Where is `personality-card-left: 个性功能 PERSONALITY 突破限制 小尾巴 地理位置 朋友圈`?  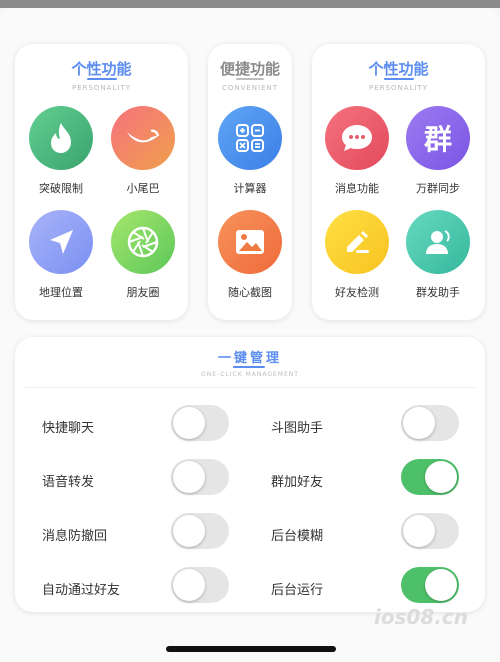
personality-card-left: 个性功能 PERSONALITY 突破限制 小尾巴 地理位置 朋友圈 is located at coordinates (101, 182).